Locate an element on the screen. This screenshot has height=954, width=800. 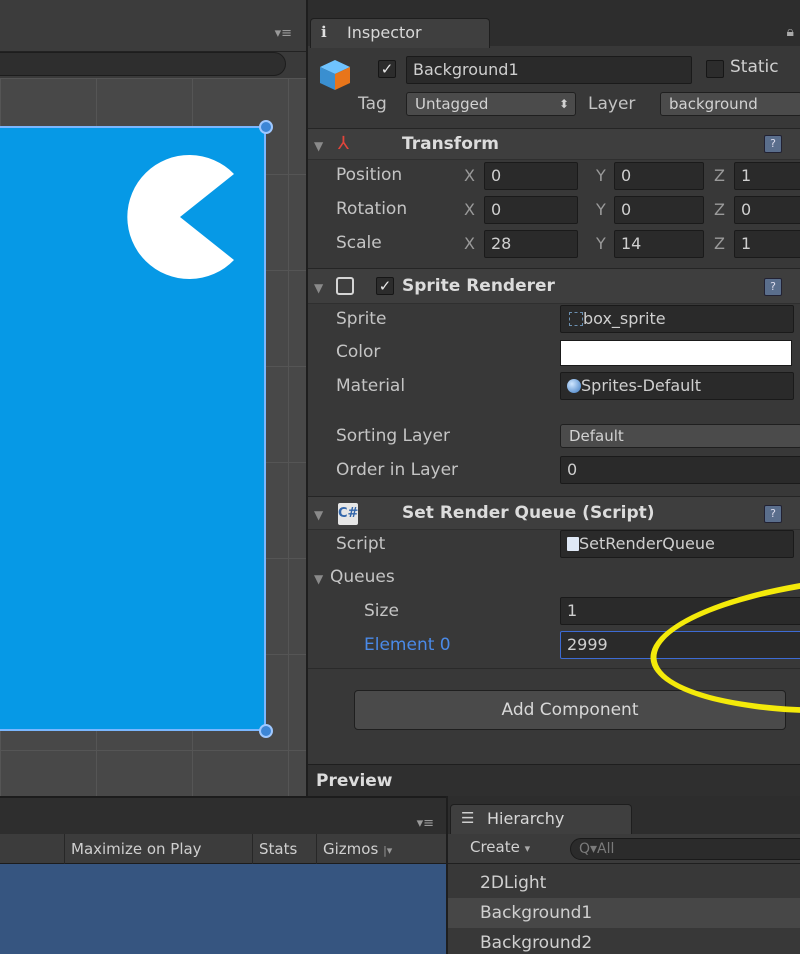
game-toolbar: Maximize on Play Stats Gizmos |▾ is located at coordinates (223, 849).